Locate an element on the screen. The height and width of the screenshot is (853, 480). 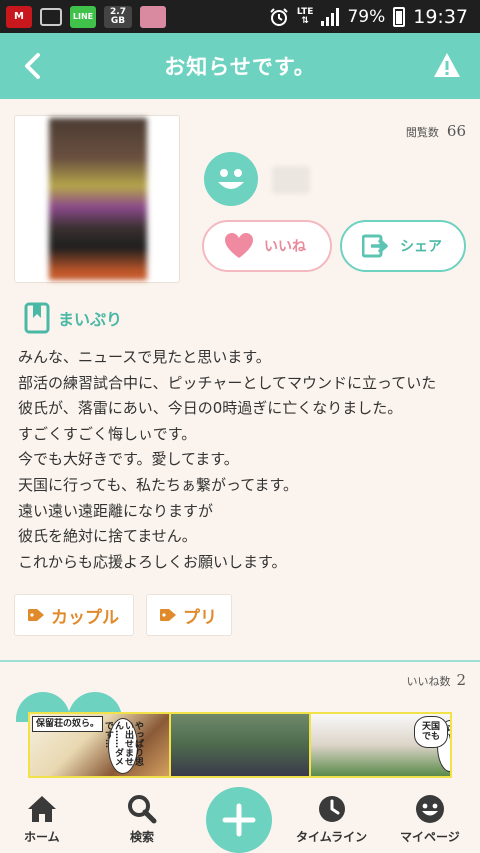
nav-mypage: マイページ is located at coordinates (430, 819).